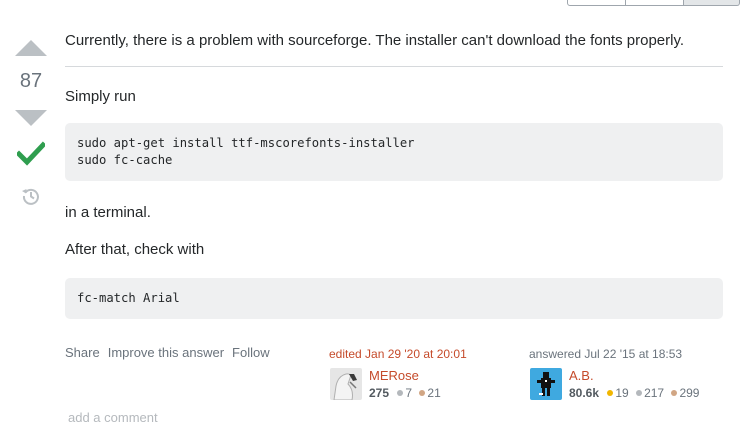 The width and height of the screenshot is (750, 431). Describe the element at coordinates (108, 212) in the screenshot. I see `in-terminal-paragraph: in a terminal.` at that location.